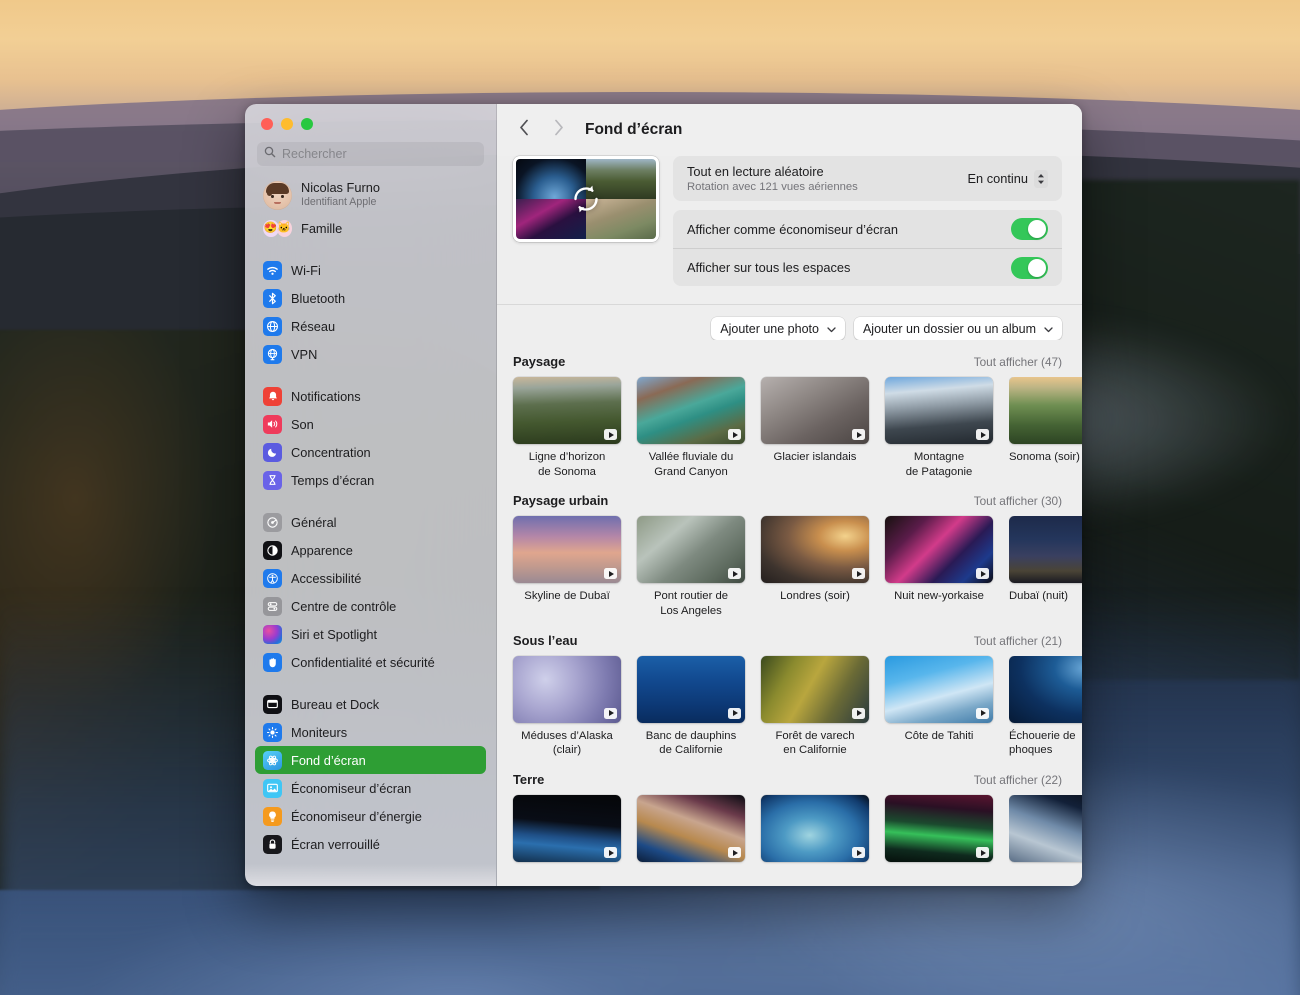  What do you see at coordinates (333, 480) in the screenshot?
I see `sidebar-item-label: Temps d’écran` at bounding box center [333, 480].